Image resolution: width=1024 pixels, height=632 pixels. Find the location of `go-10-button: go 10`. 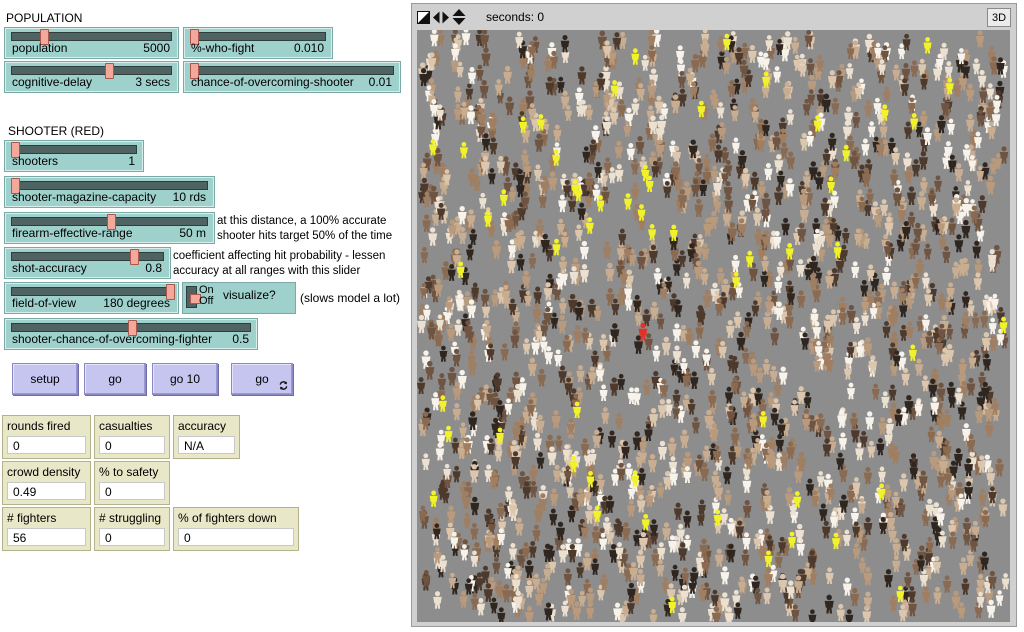

go-10-button: go 10 is located at coordinates (185, 379).